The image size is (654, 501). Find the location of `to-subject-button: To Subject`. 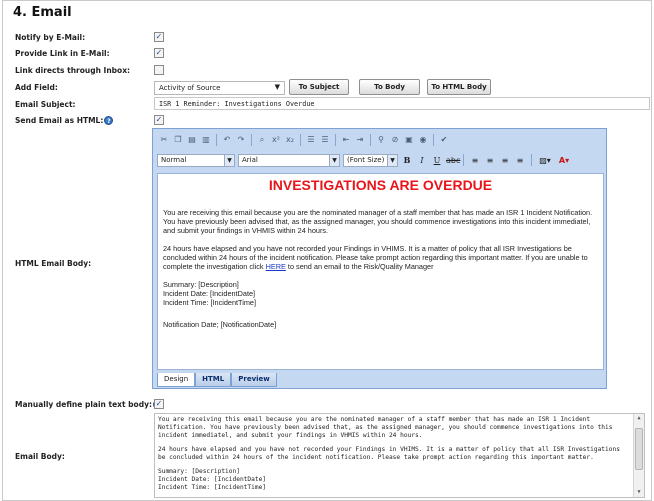

to-subject-button: To Subject is located at coordinates (319, 87).